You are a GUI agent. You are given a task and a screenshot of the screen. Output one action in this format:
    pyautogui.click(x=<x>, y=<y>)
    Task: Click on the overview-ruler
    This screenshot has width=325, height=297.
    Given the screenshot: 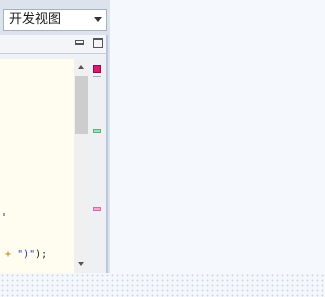 What is the action you would take?
    pyautogui.click(x=97, y=166)
    